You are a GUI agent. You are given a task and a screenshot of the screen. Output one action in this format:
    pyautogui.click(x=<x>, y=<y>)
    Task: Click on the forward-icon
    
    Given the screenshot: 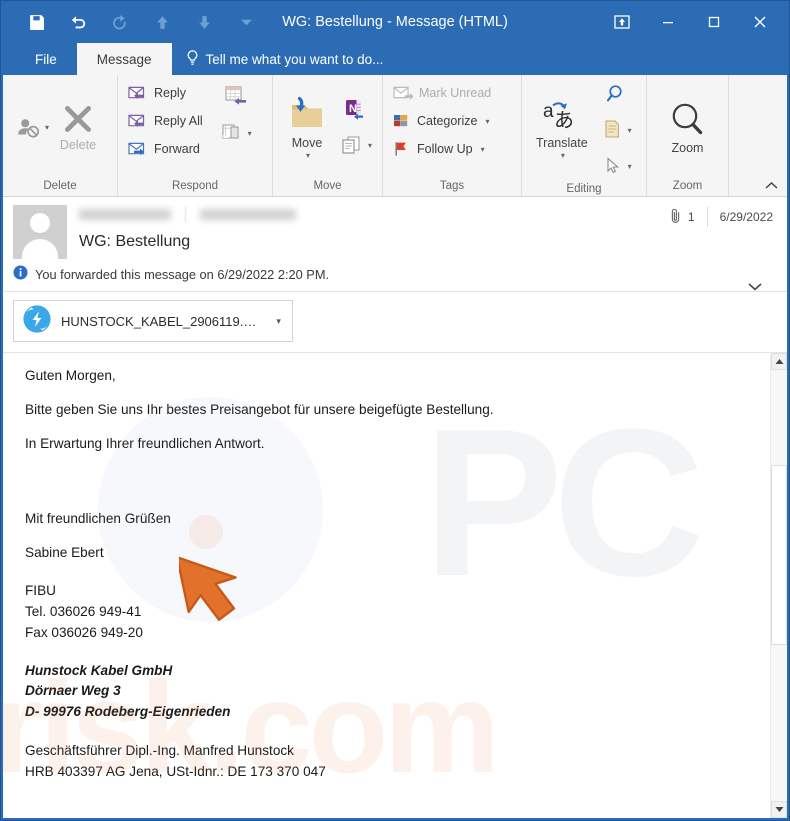 What is the action you would take?
    pyautogui.click(x=137, y=149)
    